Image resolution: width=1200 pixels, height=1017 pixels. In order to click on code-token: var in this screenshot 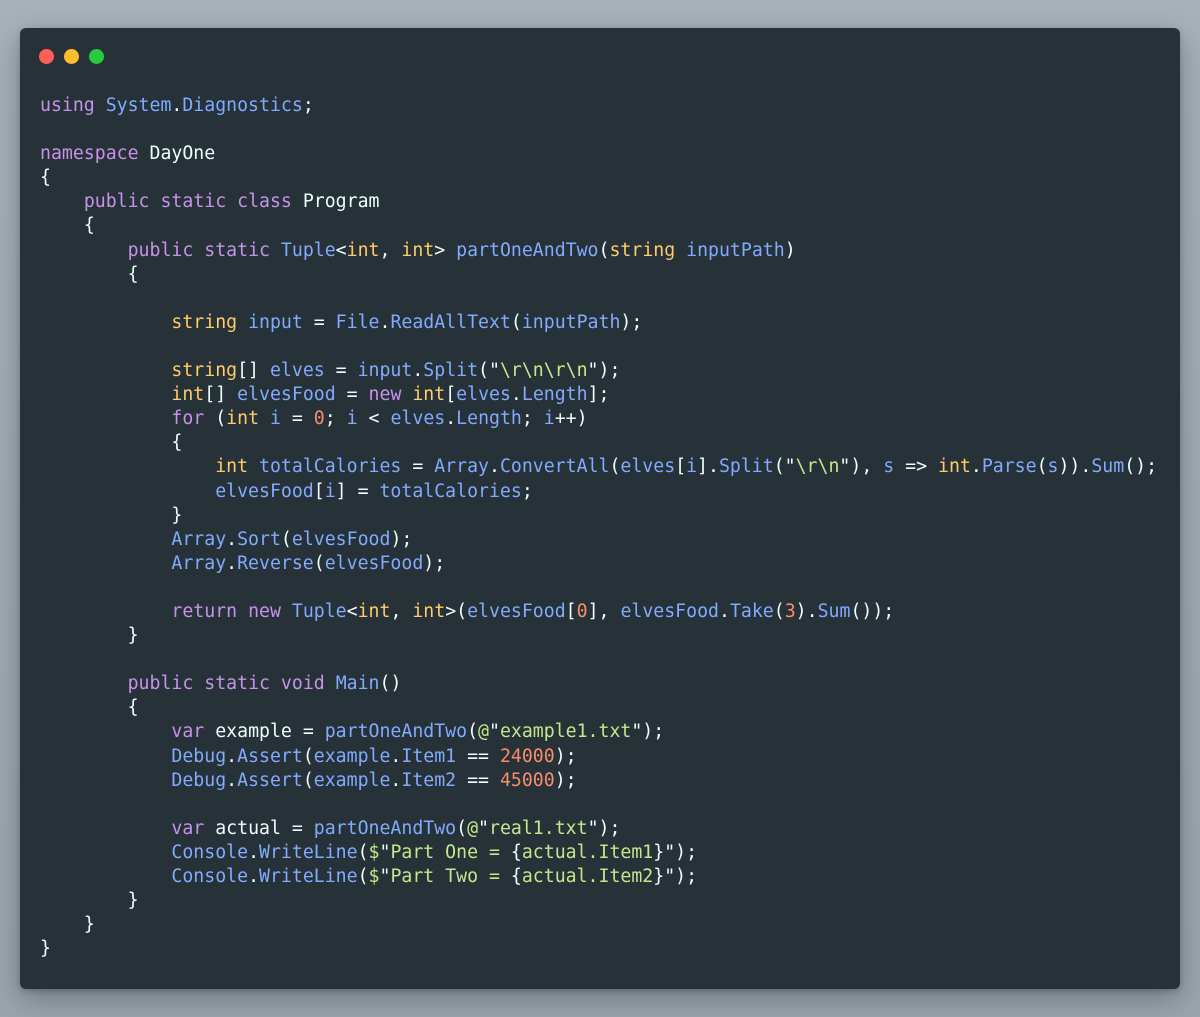, I will do `click(188, 828)`.